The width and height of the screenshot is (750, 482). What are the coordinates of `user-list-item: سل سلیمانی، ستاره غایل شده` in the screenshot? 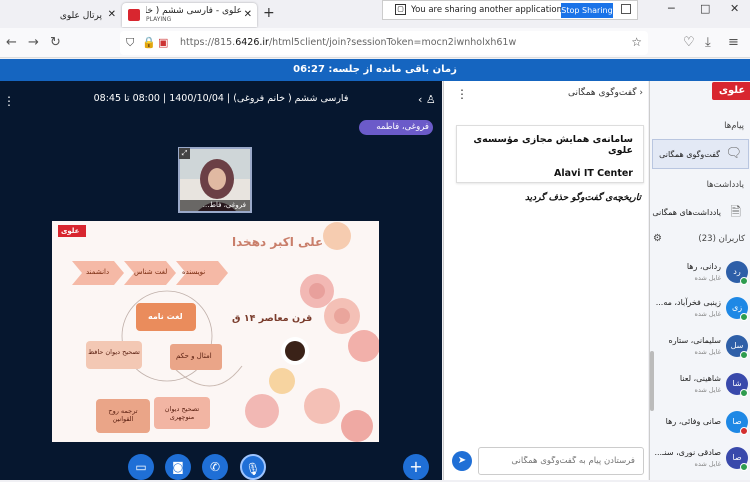 It's located at (700, 348).